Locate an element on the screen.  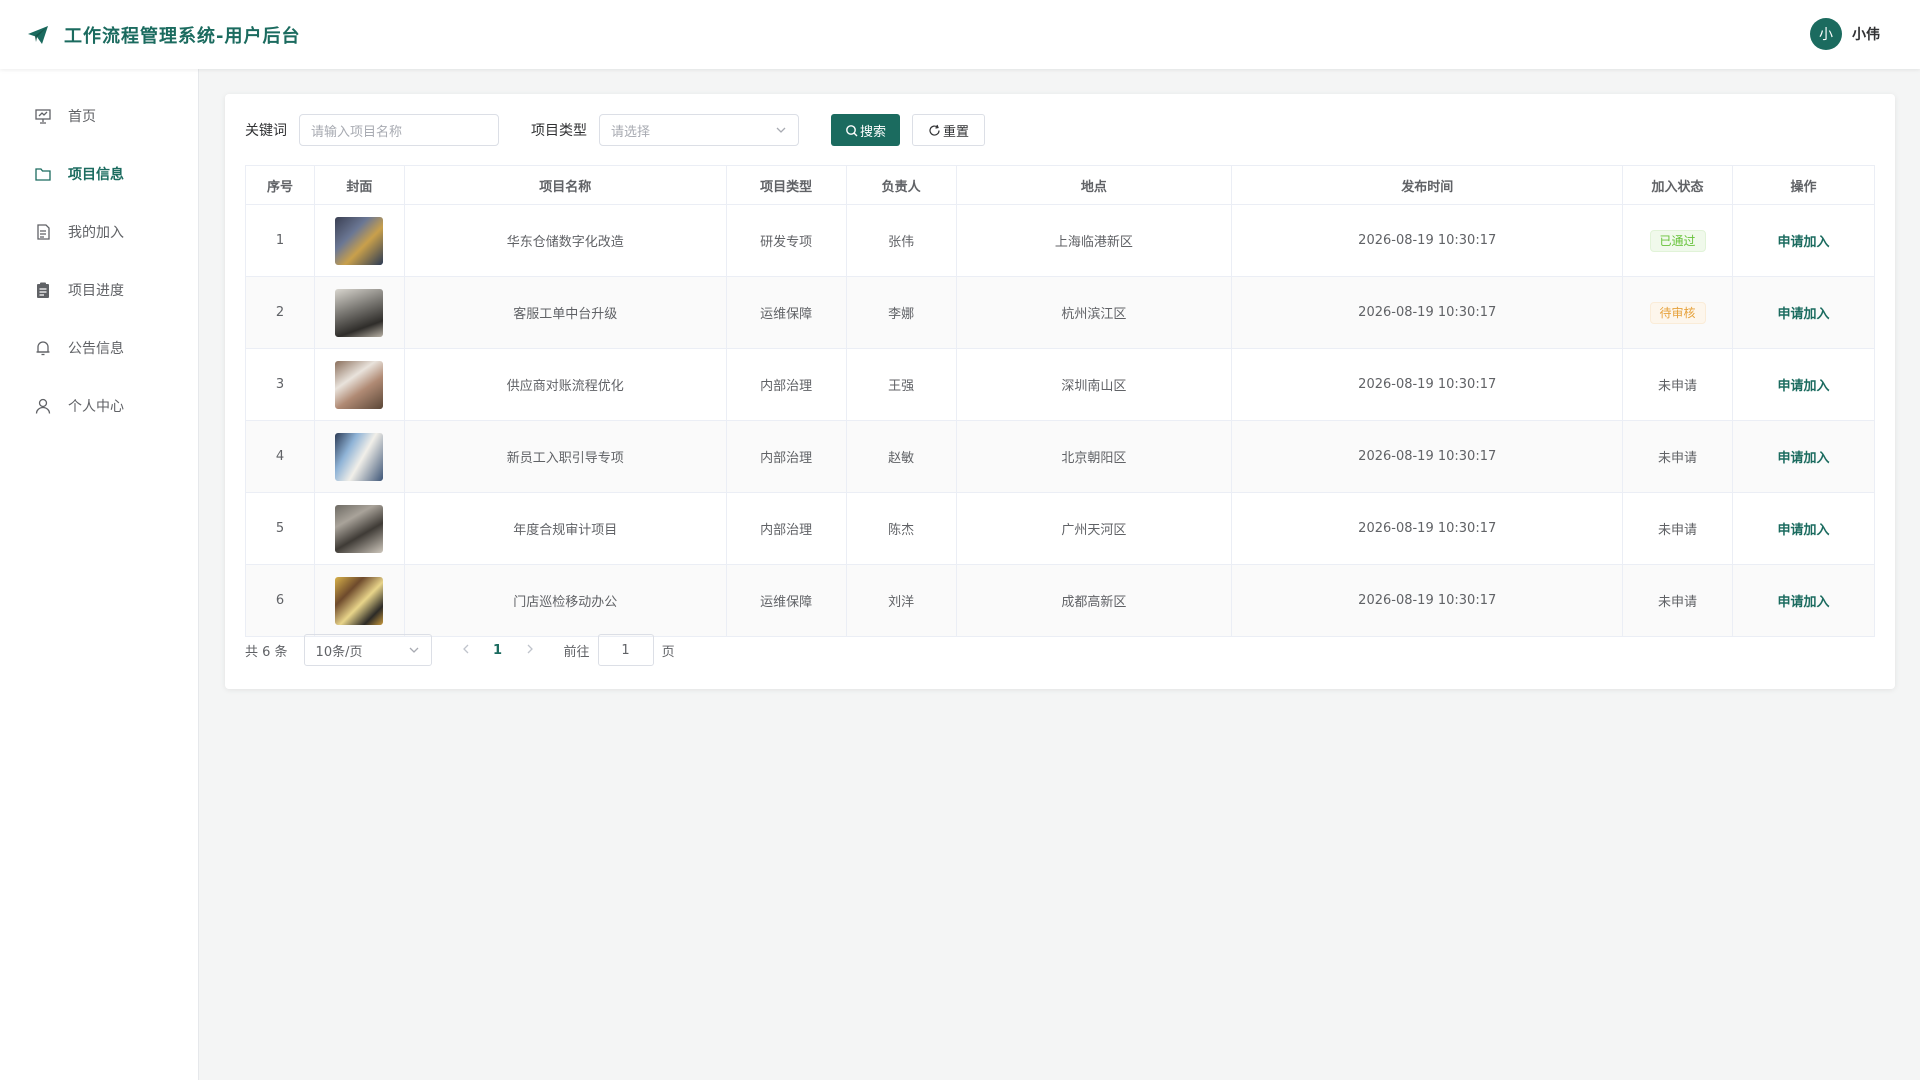
sidebar-item-label: 公告信息 is located at coordinates (96, 349).